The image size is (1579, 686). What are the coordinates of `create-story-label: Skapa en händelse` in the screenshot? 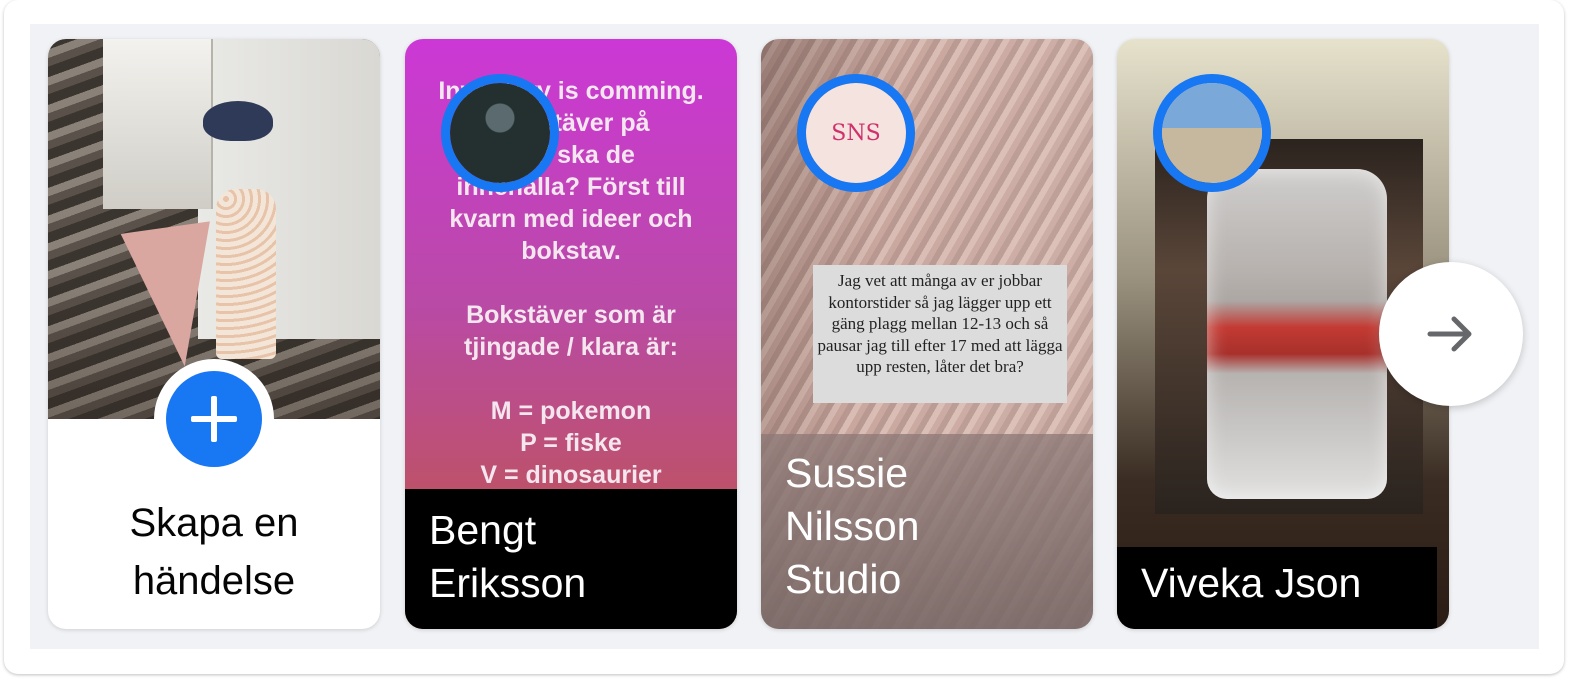 It's located at (214, 552).